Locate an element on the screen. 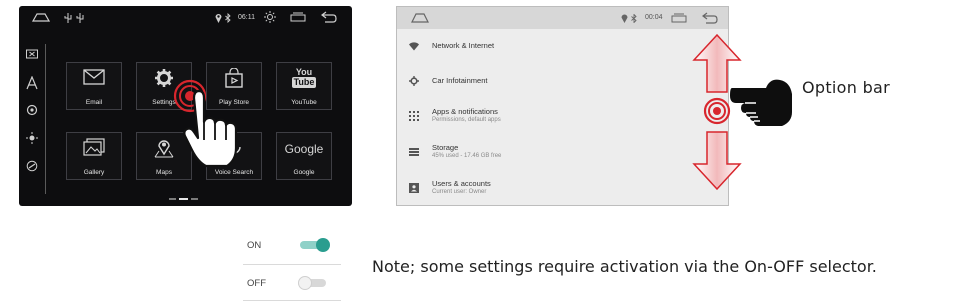  settings-item-title: Network & Internet is located at coordinates (463, 45).